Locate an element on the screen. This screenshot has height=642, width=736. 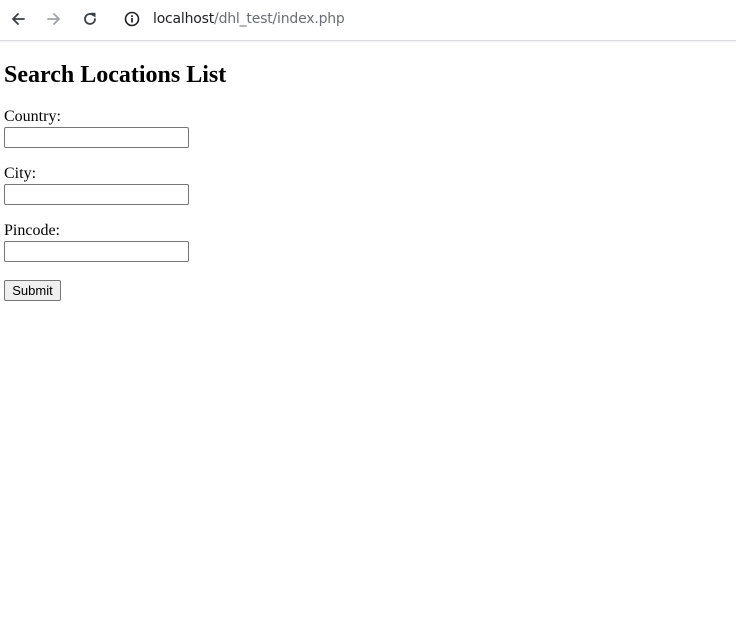
city-input is located at coordinates (96, 194).